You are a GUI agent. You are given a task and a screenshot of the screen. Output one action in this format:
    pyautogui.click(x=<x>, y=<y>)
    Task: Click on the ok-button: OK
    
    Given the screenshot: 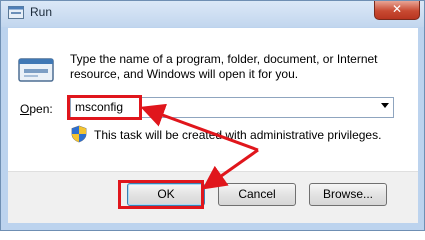 What is the action you would take?
    pyautogui.click(x=166, y=194)
    